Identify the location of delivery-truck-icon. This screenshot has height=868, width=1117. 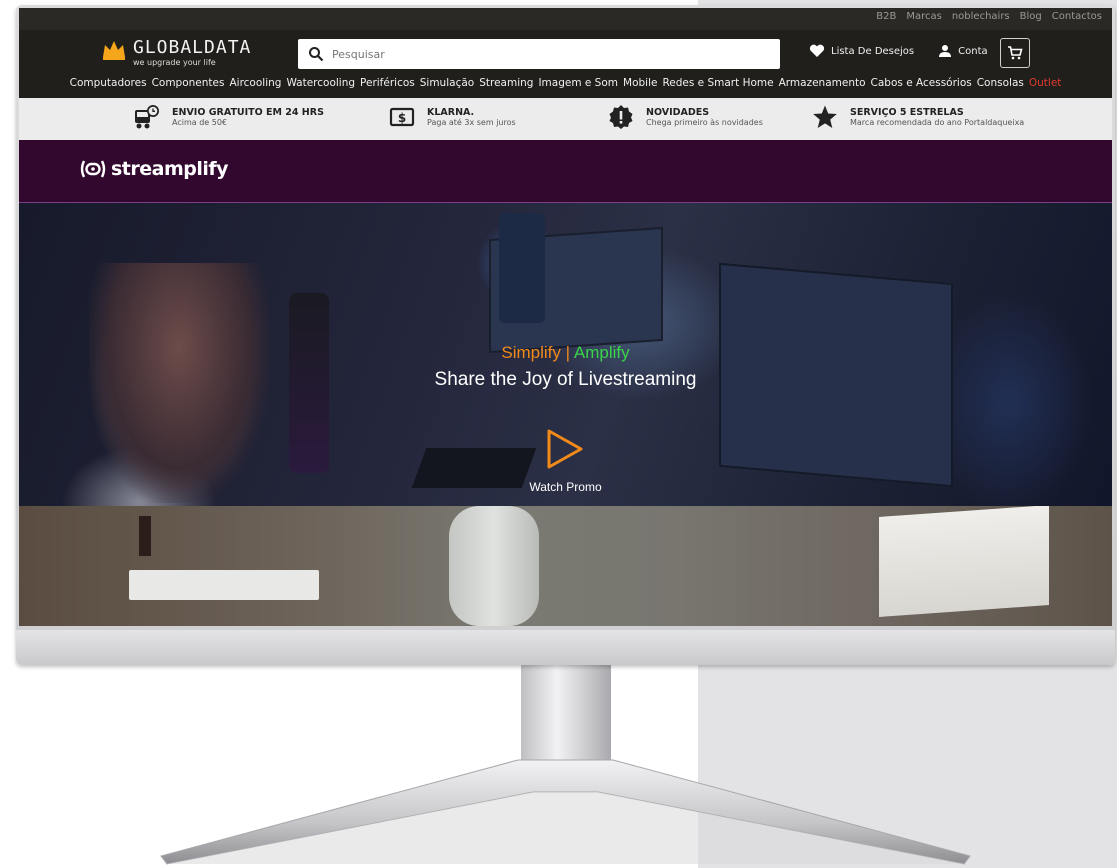
(147, 117).